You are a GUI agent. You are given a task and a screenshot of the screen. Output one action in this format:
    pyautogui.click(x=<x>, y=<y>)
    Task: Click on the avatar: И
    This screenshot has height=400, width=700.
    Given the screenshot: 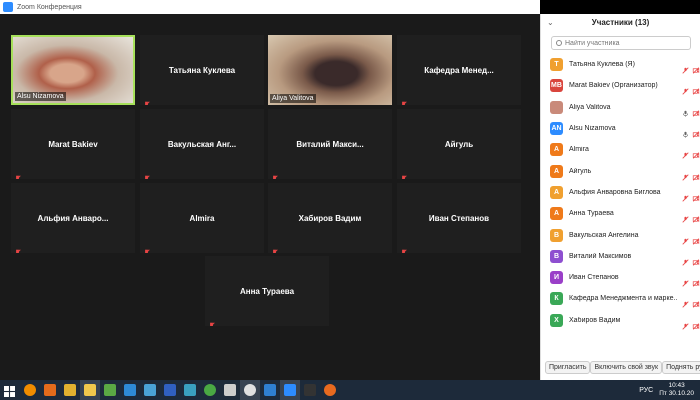 What is the action you would take?
    pyautogui.click(x=556, y=278)
    